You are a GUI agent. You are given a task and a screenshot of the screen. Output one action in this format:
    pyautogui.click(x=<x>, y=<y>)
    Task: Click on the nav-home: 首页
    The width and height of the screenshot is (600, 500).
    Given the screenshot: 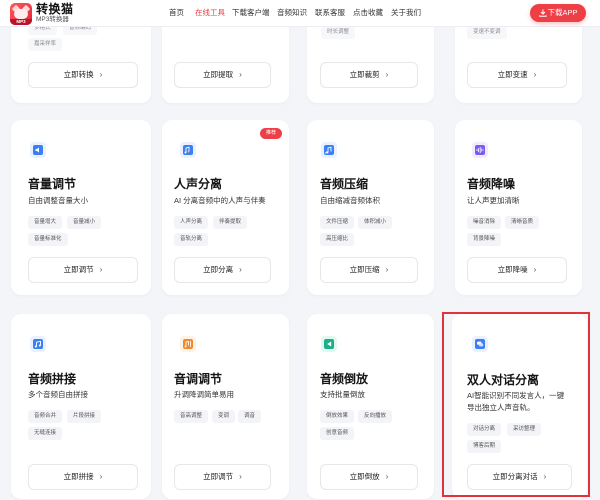 What is the action you would take?
    pyautogui.click(x=176, y=13)
    